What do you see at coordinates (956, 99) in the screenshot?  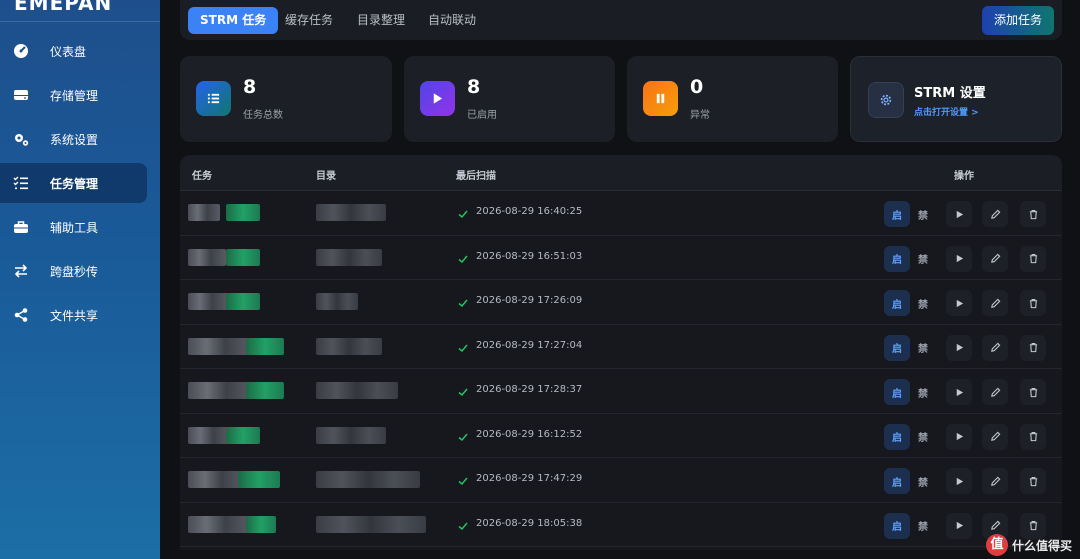 I see `strm-settings-card: STRM 设置 点击打开设置 >` at bounding box center [956, 99].